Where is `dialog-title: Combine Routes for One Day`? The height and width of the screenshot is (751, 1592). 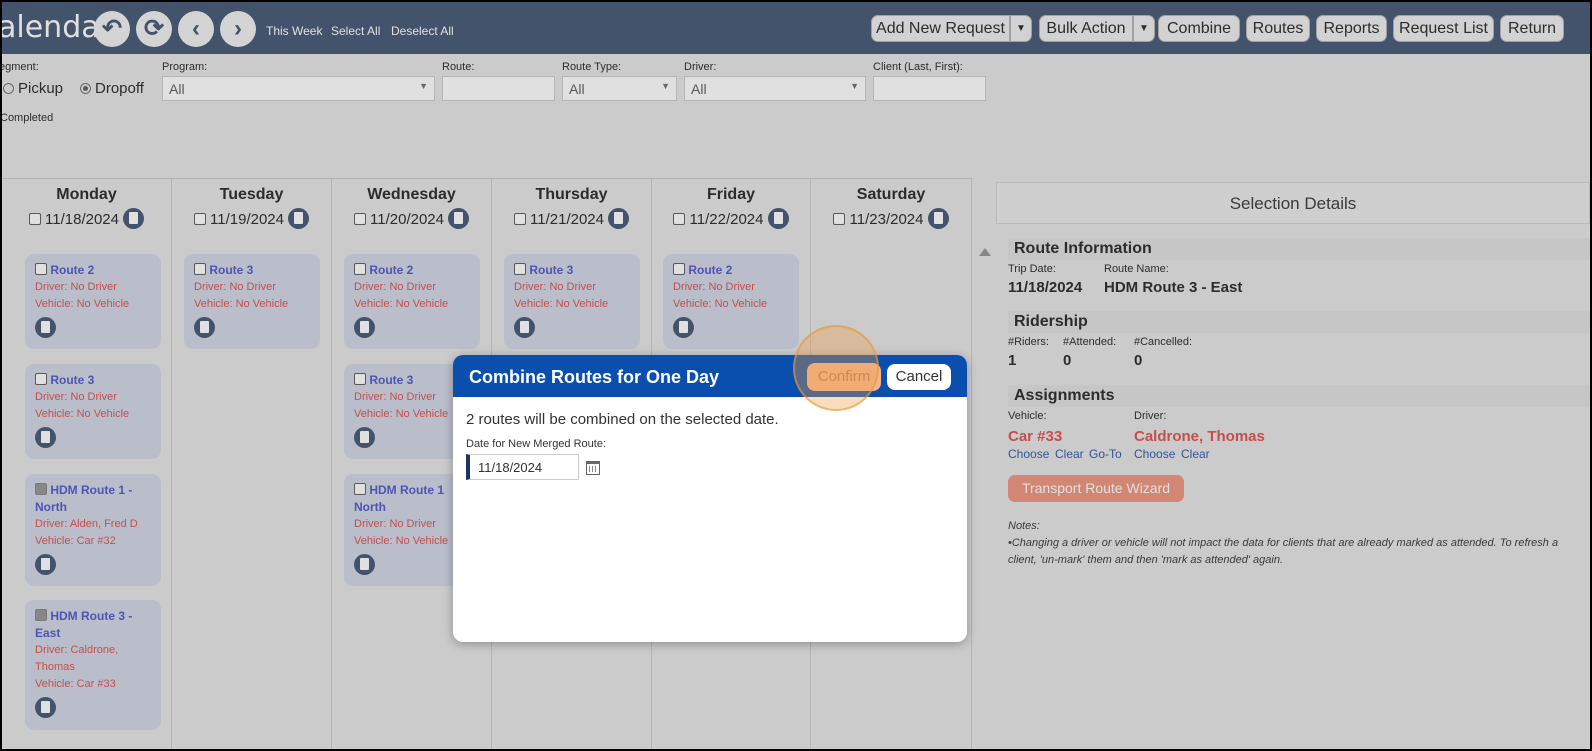 dialog-title: Combine Routes for One Day is located at coordinates (594, 377).